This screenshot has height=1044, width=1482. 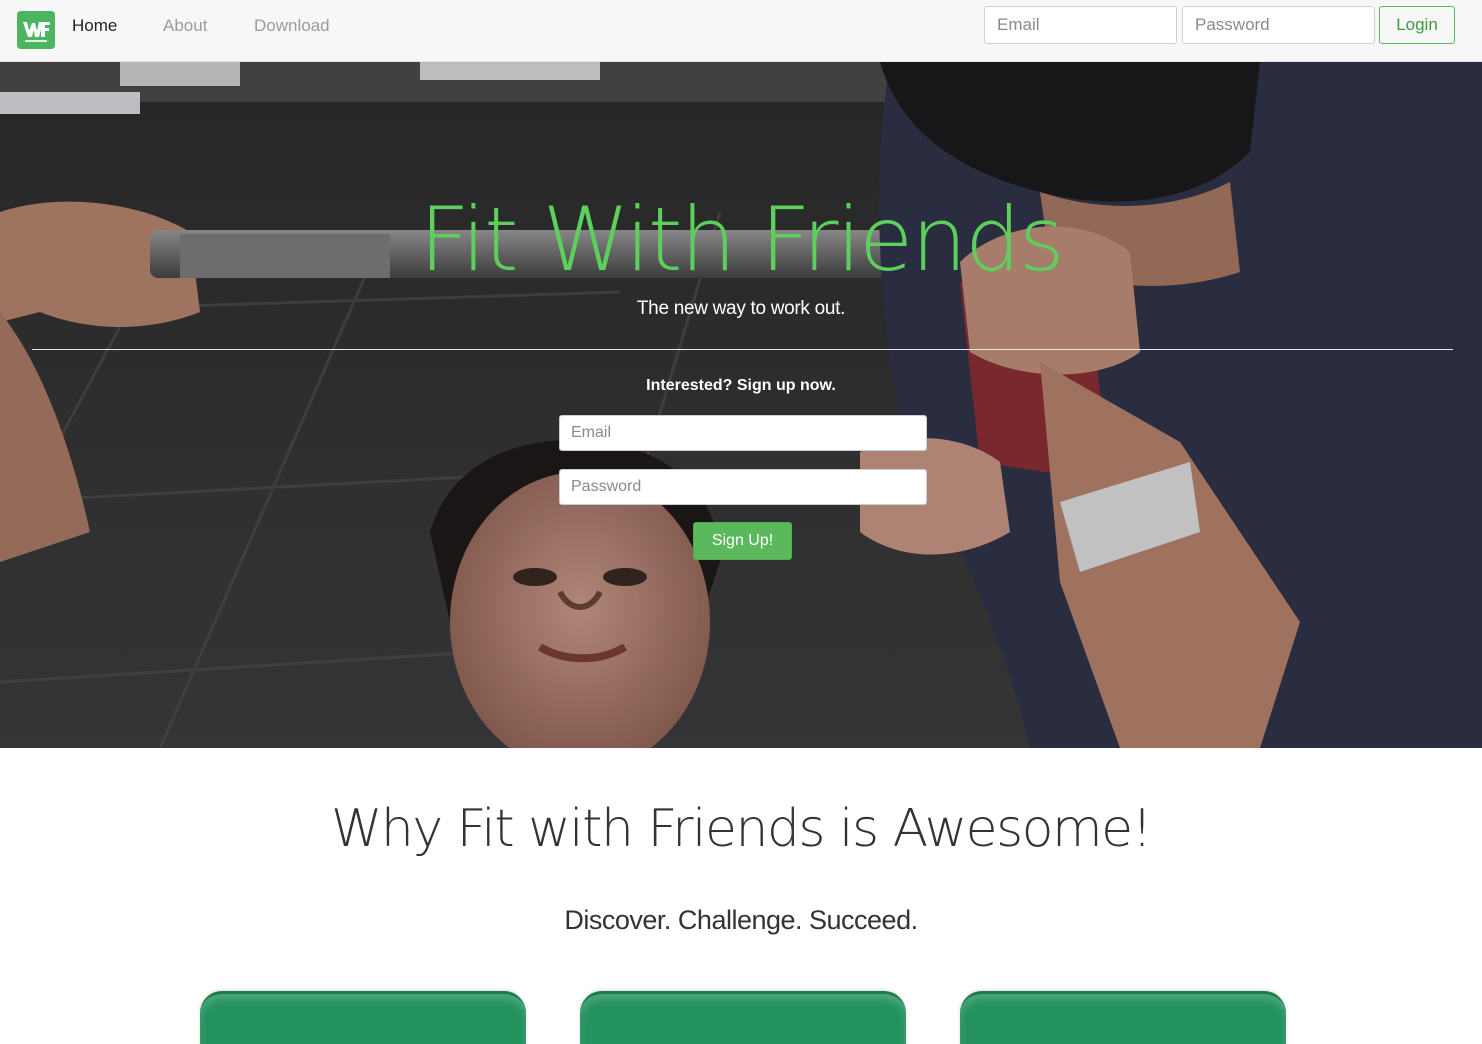 What do you see at coordinates (742, 349) in the screenshot?
I see `hero-divider` at bounding box center [742, 349].